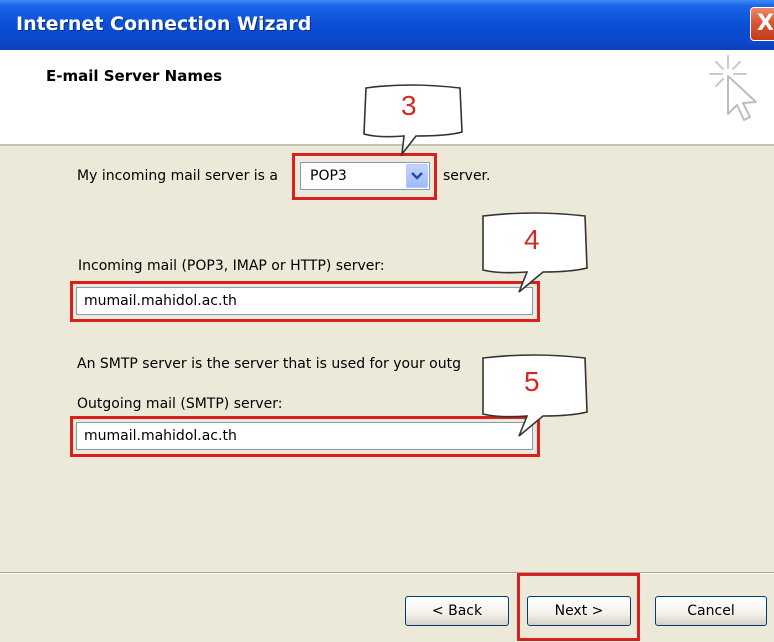  Describe the element at coordinates (409, 105) in the screenshot. I see `callout-number-3: 3` at that location.